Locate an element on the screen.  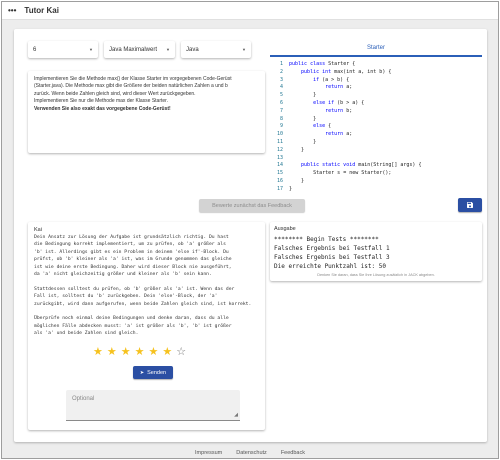
code-text: max(int a, int b) { is located at coordinates (363, 71).